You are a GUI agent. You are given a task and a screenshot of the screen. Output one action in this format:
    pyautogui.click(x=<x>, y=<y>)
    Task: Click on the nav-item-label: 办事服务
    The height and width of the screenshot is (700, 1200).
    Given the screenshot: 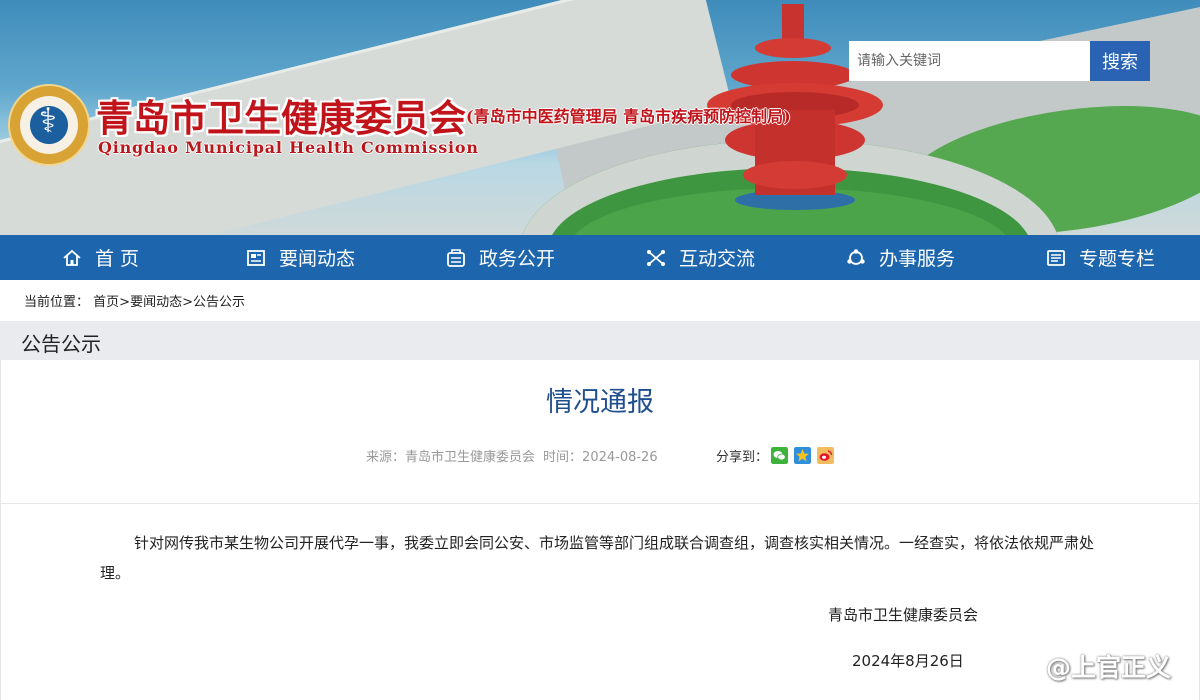 What is the action you would take?
    pyautogui.click(x=916, y=259)
    